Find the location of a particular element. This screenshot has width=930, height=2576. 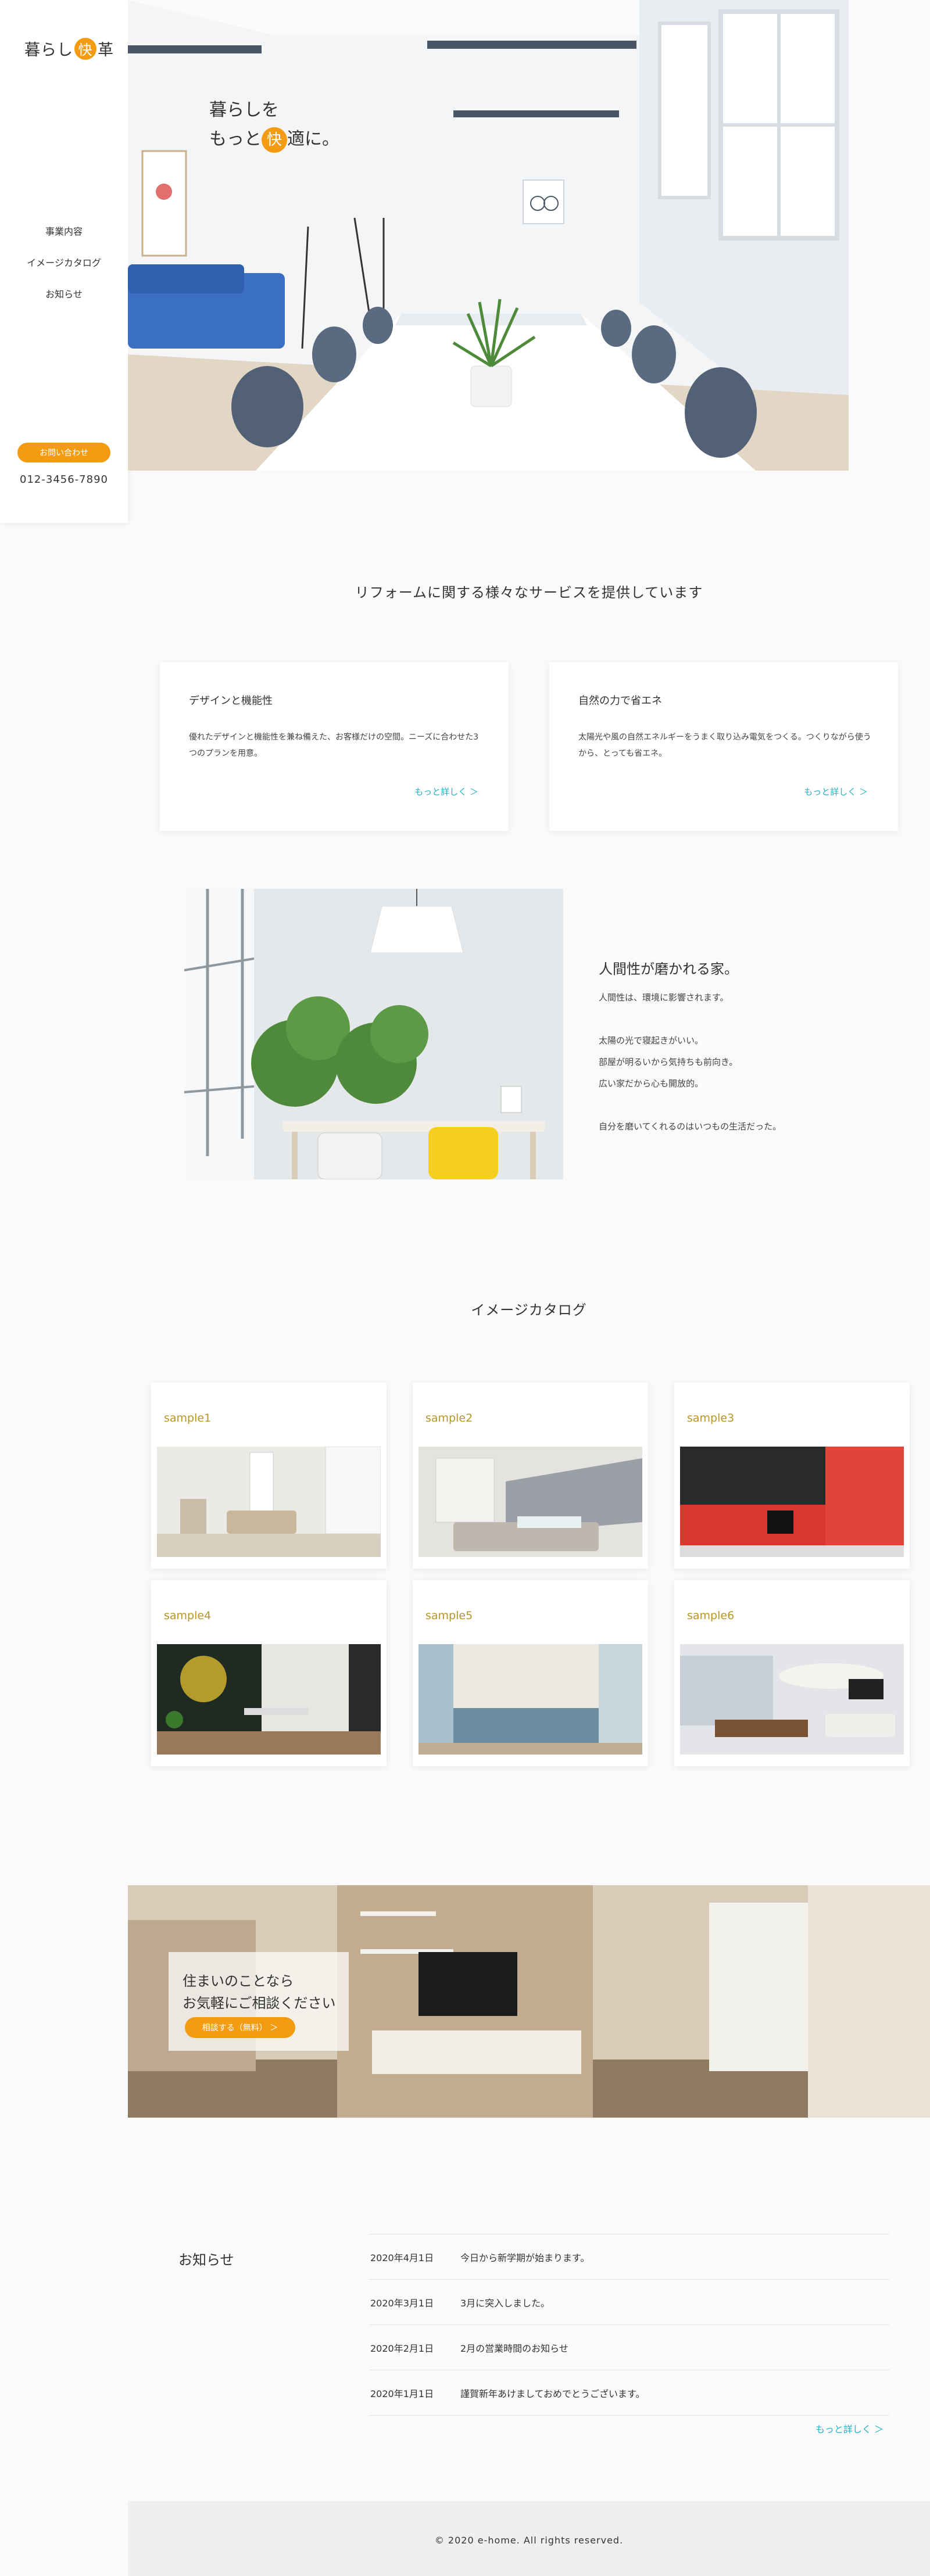

service-card-title: 自然の力で省エネ is located at coordinates (620, 701).